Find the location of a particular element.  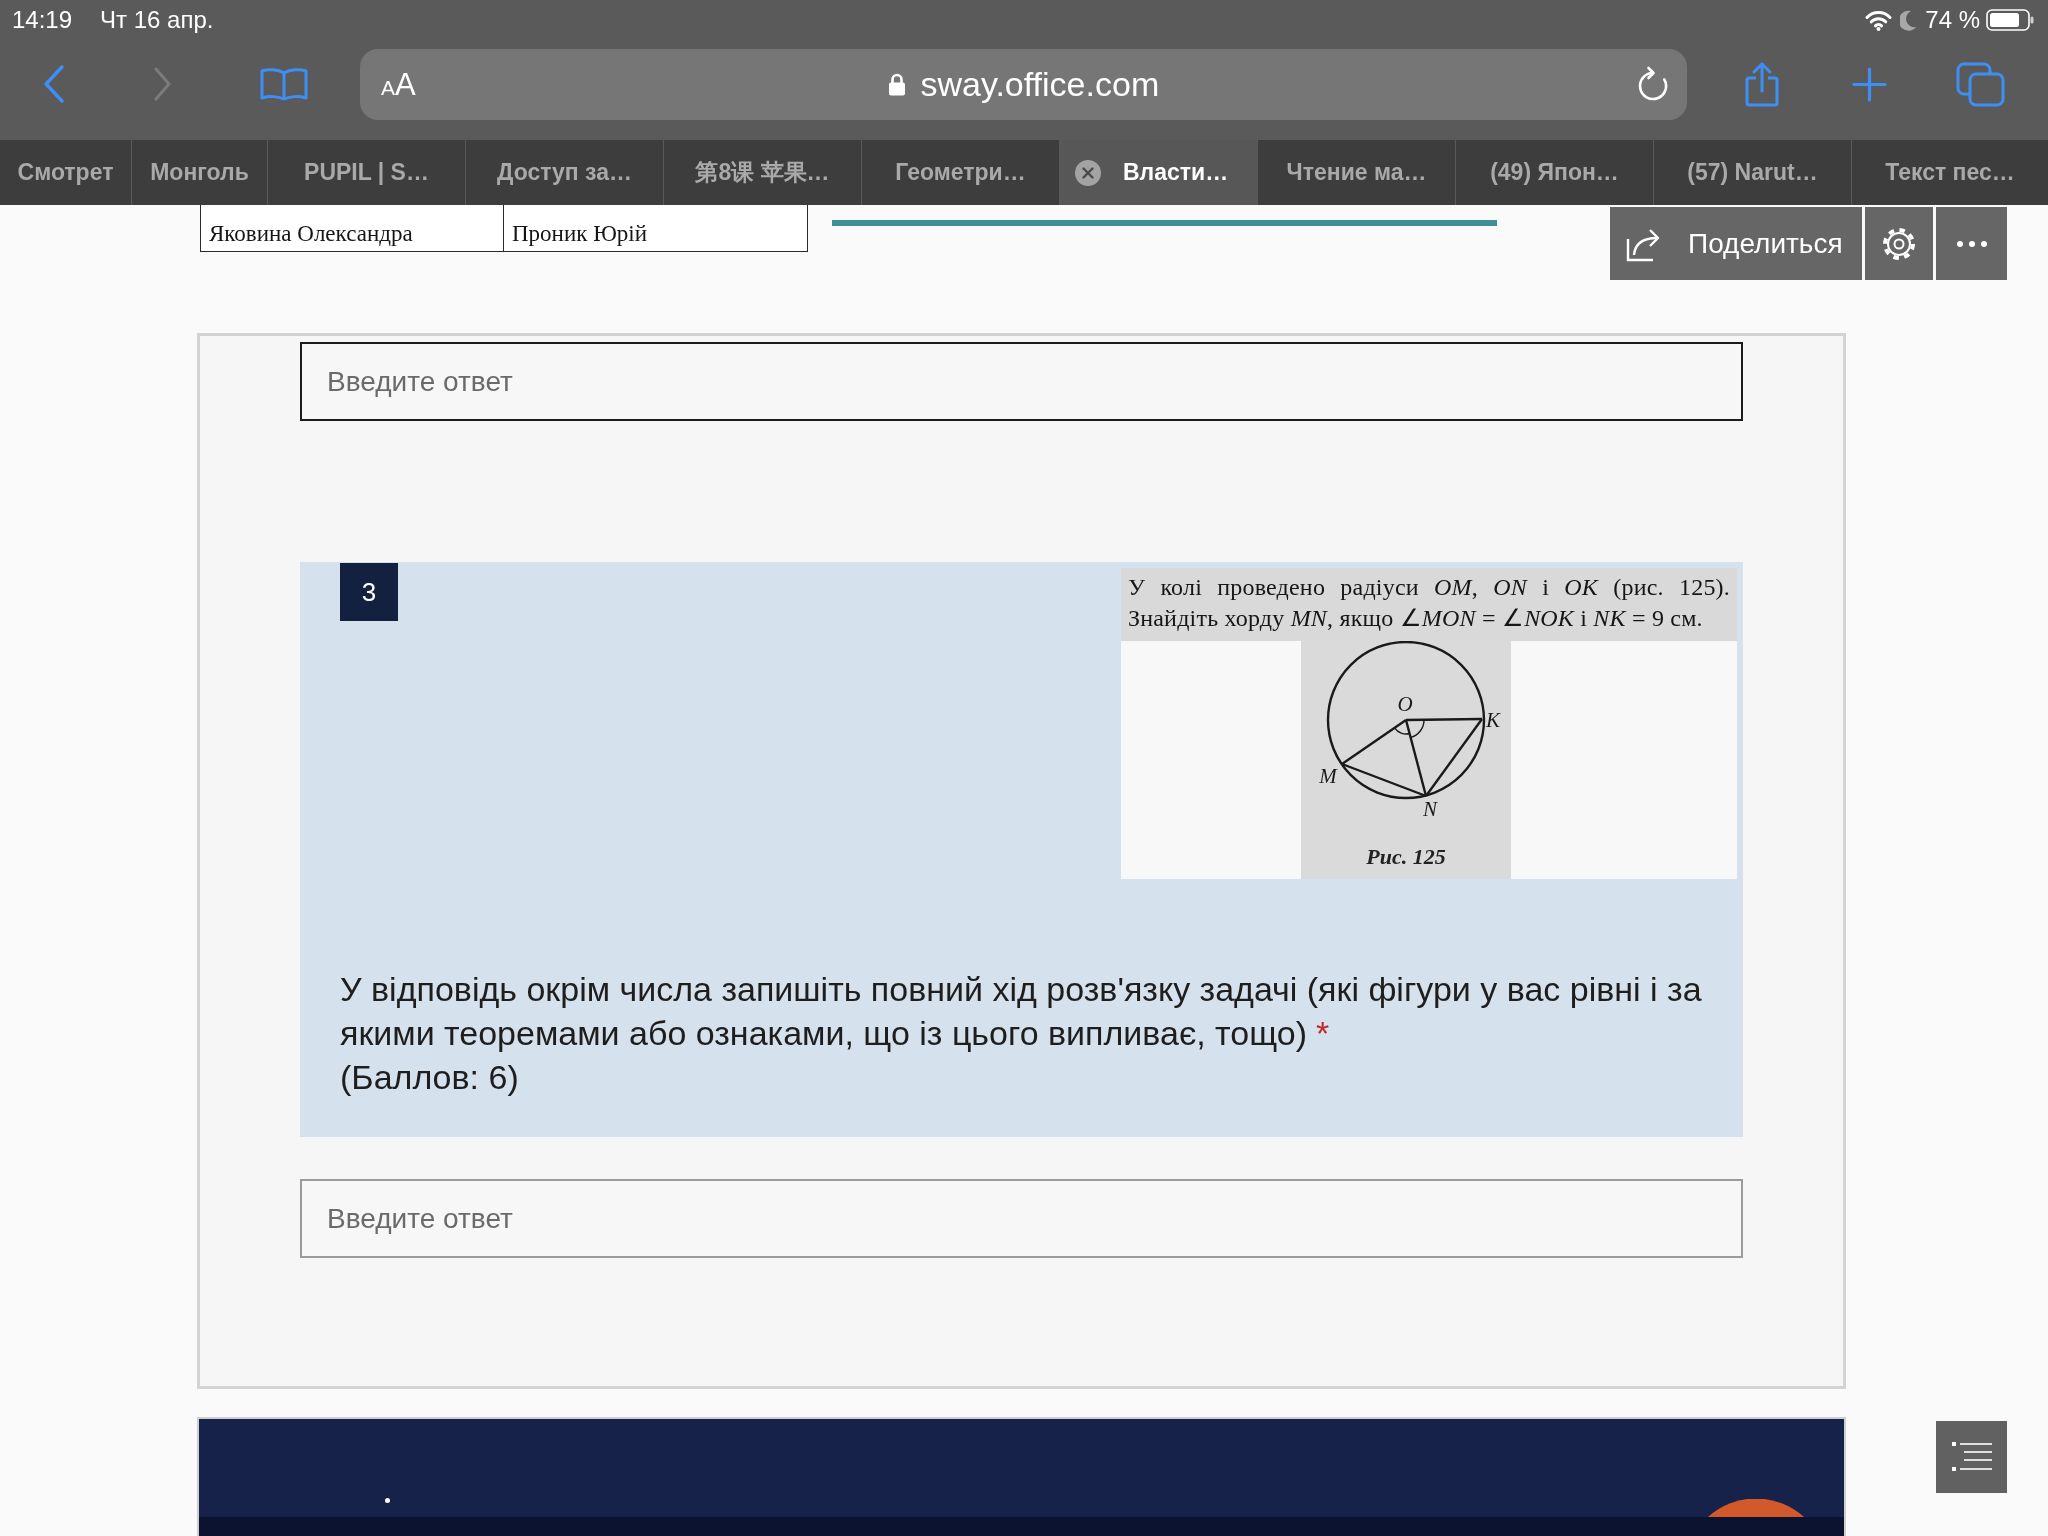

battery-percent: 74 % is located at coordinates (1952, 20).